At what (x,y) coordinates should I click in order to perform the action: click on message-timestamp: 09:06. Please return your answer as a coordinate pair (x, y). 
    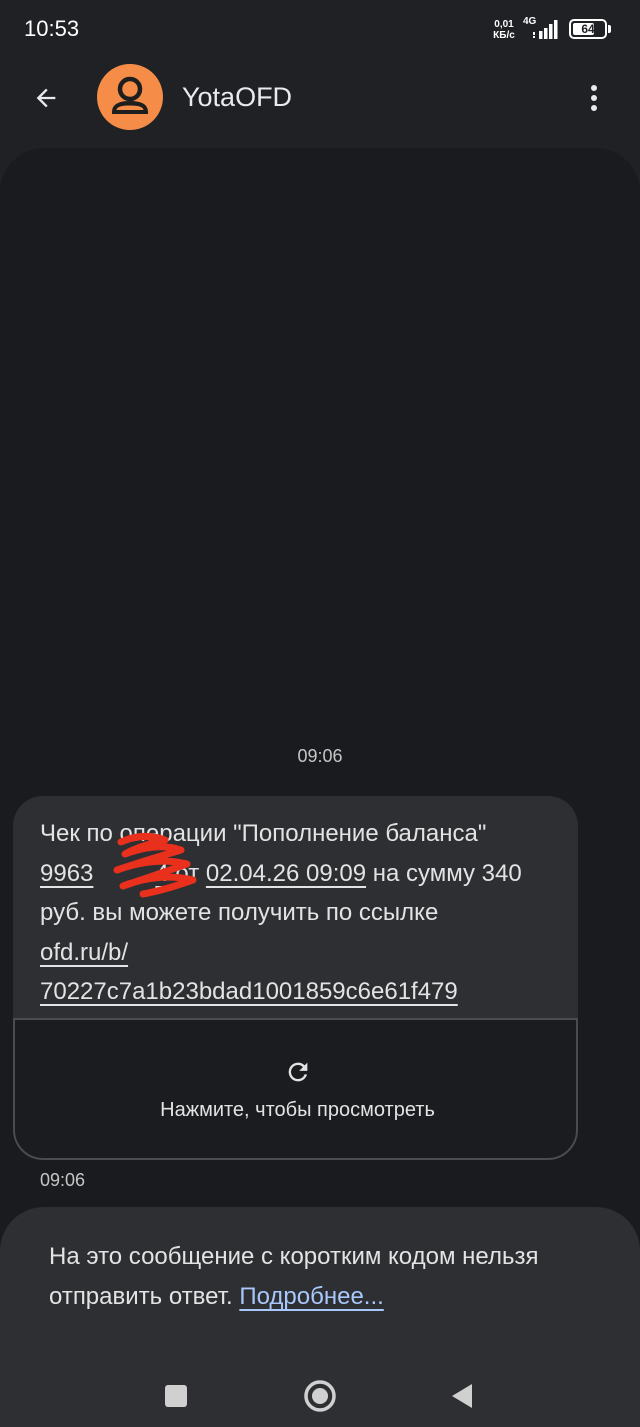
    Looking at the image, I should click on (63, 1180).